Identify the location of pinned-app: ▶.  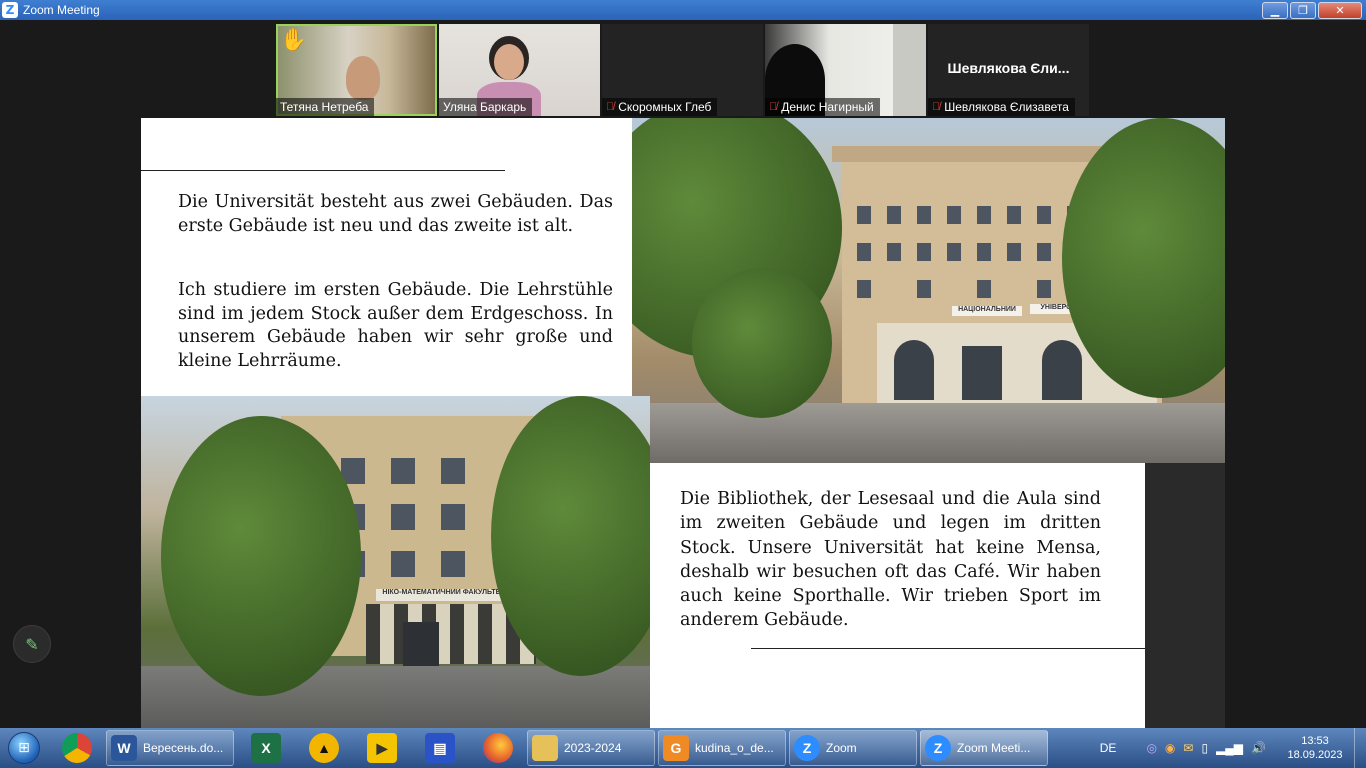
(382, 748).